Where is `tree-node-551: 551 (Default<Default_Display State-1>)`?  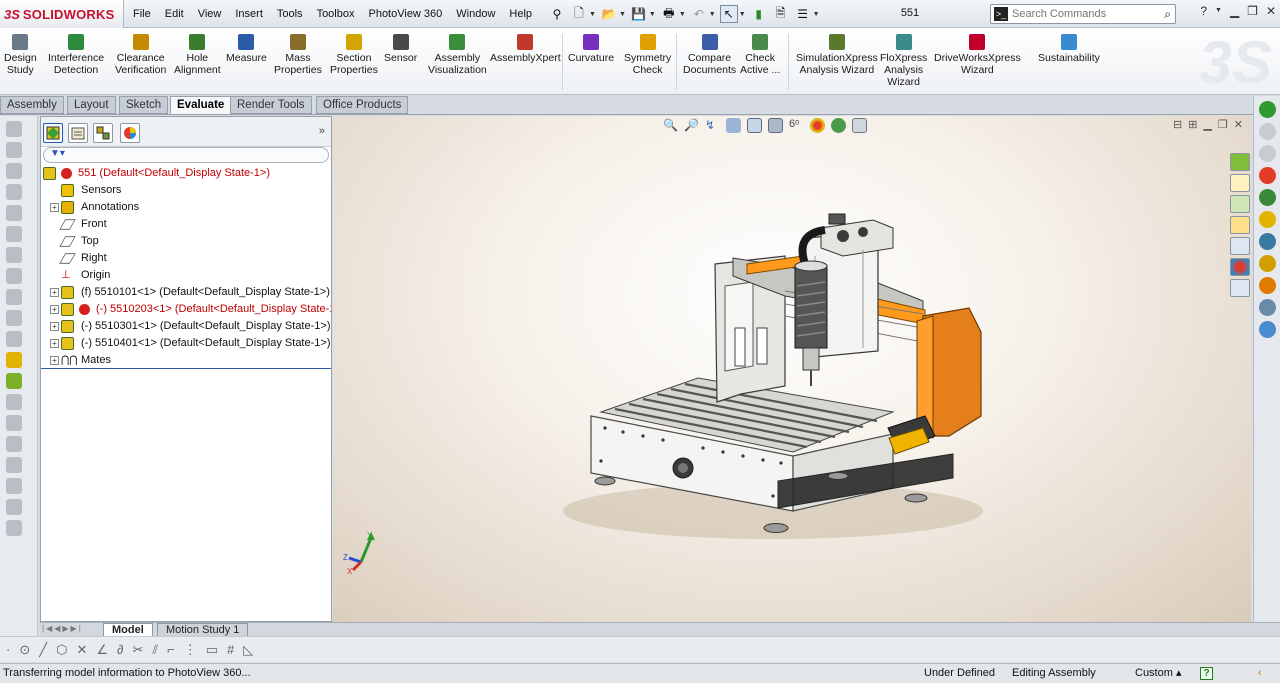
tree-node-551: 551 (Default<Default_Display State-1>) is located at coordinates (186, 173).